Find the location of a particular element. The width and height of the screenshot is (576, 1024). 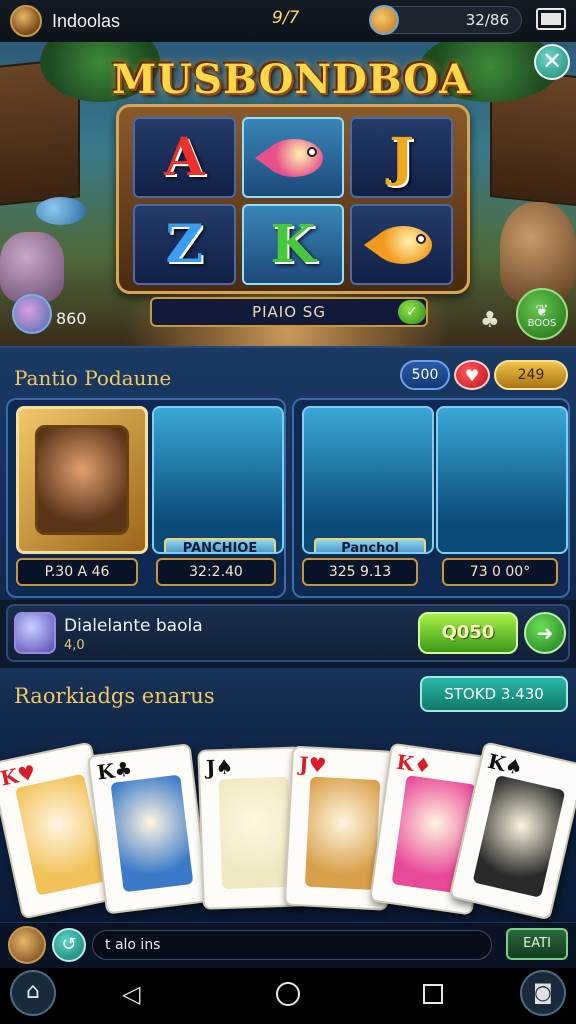

coin-balance-pill: 32/86 is located at coordinates (445, 20).